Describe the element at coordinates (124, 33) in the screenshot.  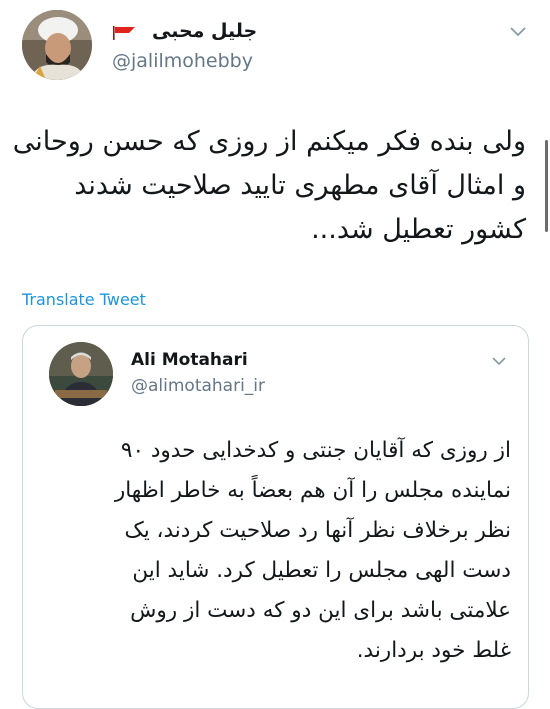
I see `flag-icon` at that location.